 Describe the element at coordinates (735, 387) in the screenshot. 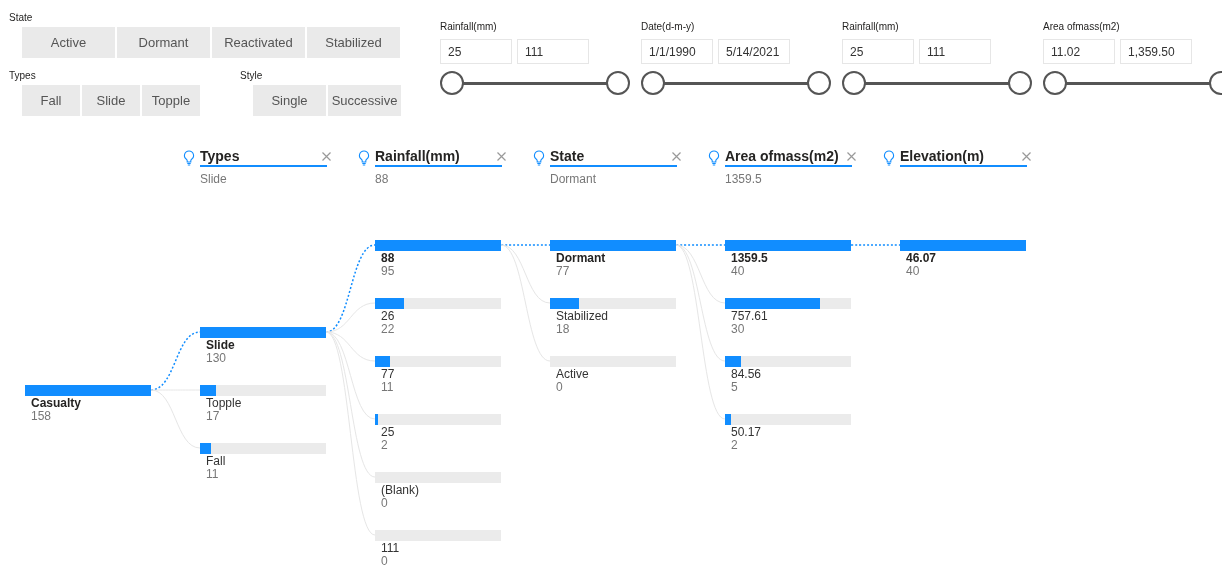

I see `node-value: 5` at that location.